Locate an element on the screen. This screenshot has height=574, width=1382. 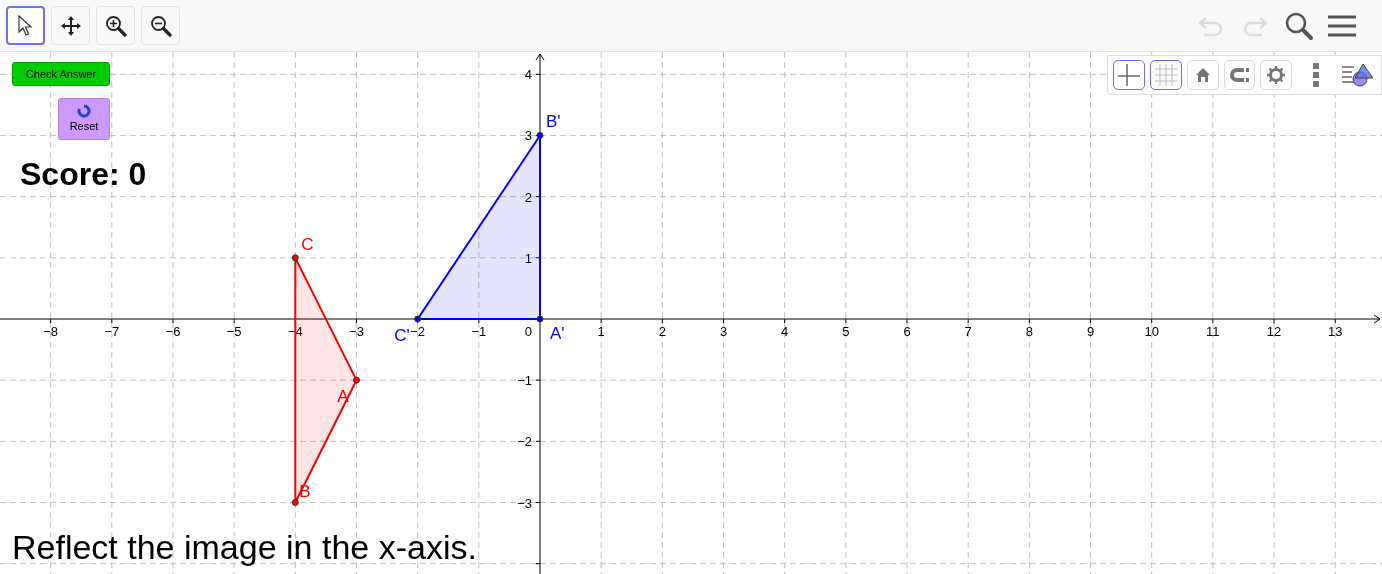
zoom-out-icon is located at coordinates (160, 25).